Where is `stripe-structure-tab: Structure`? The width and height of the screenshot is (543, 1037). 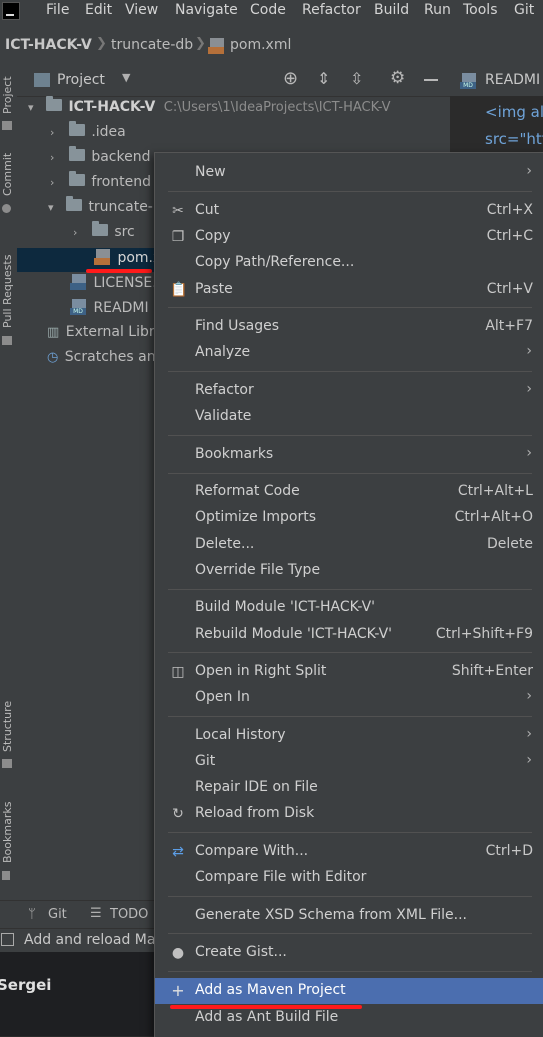 stripe-structure-tab: Structure is located at coordinates (7, 726).